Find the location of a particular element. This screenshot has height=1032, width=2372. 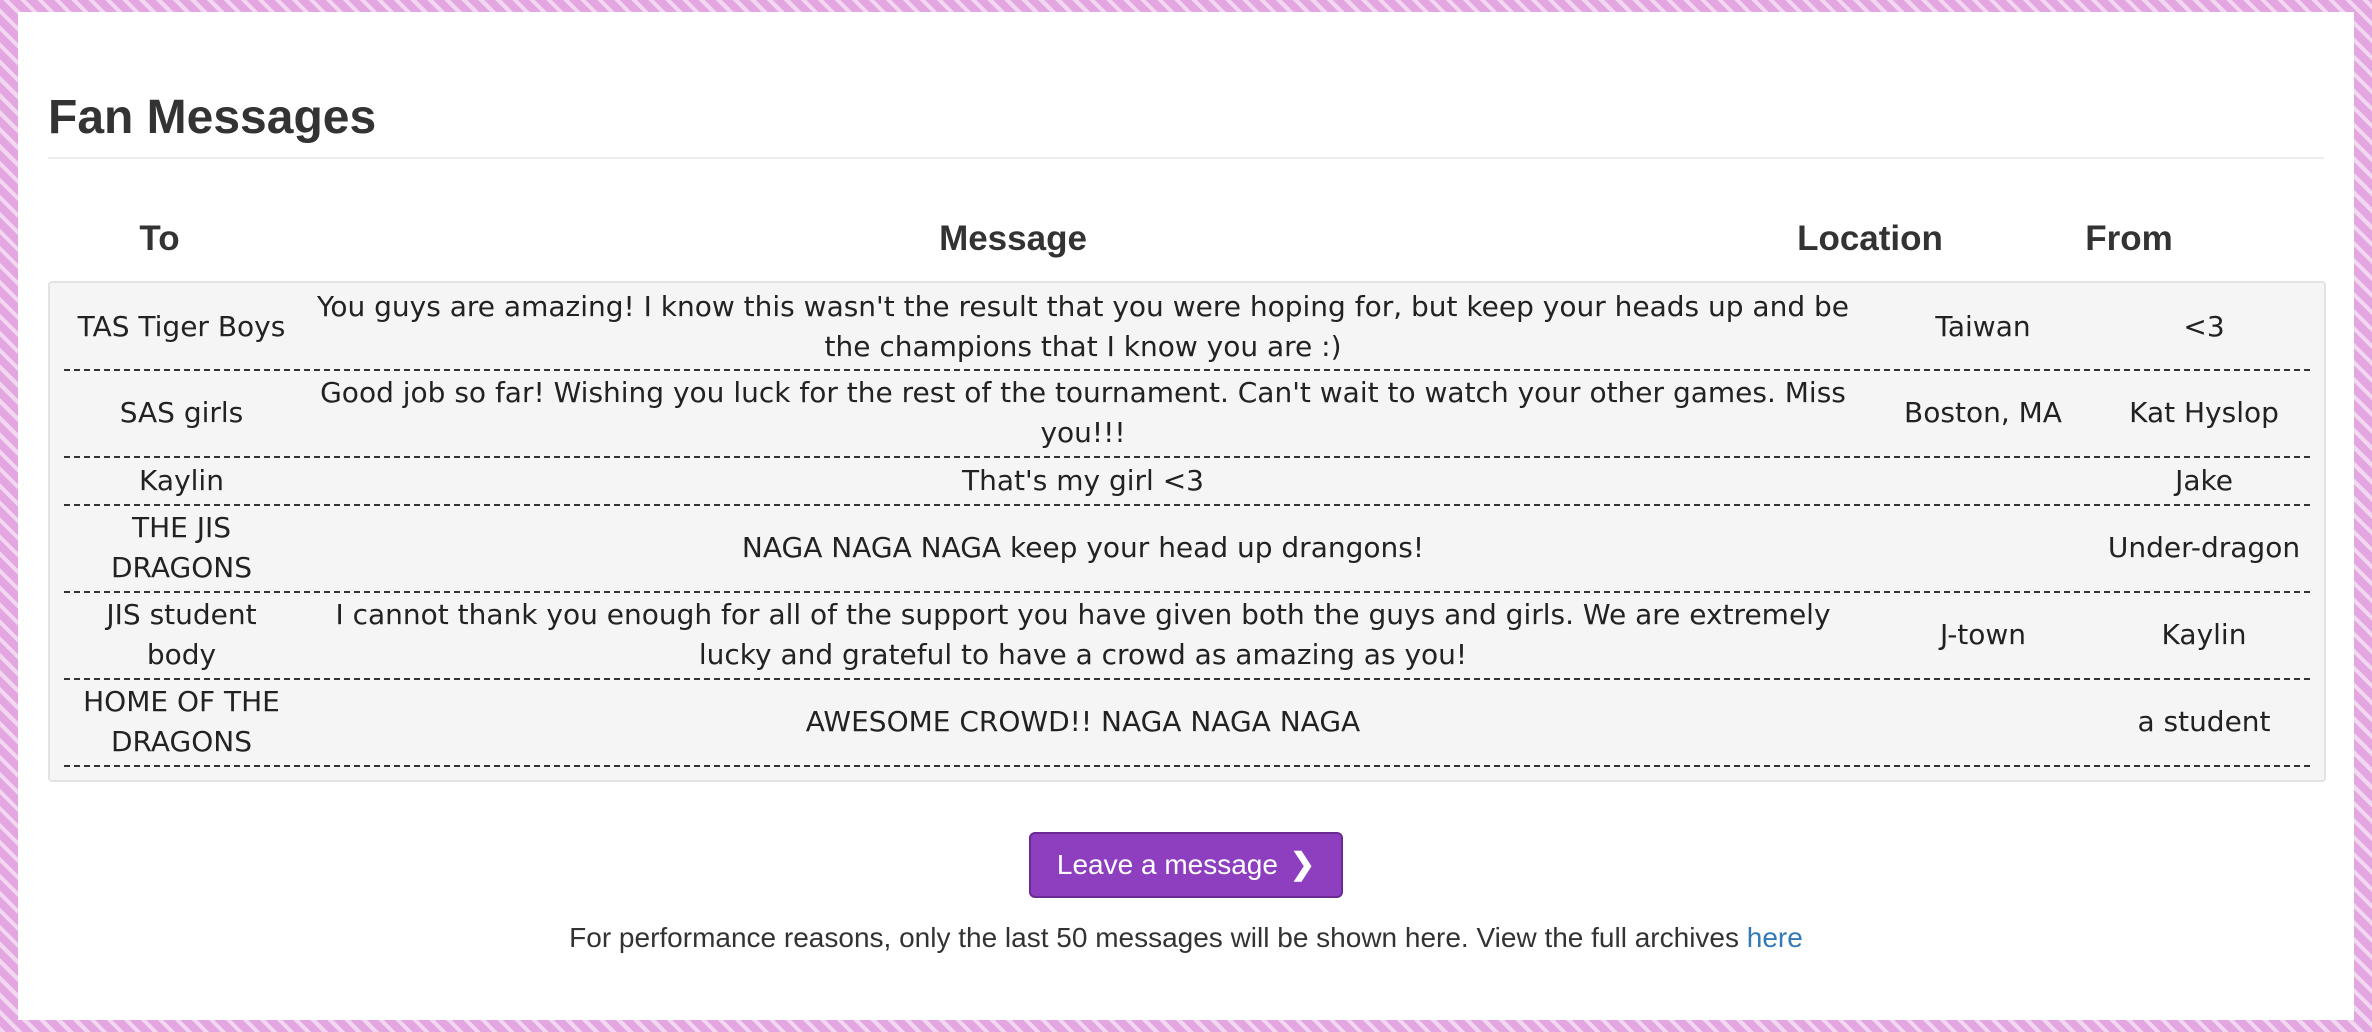

cell-location: Boston, MA is located at coordinates (1983, 413).